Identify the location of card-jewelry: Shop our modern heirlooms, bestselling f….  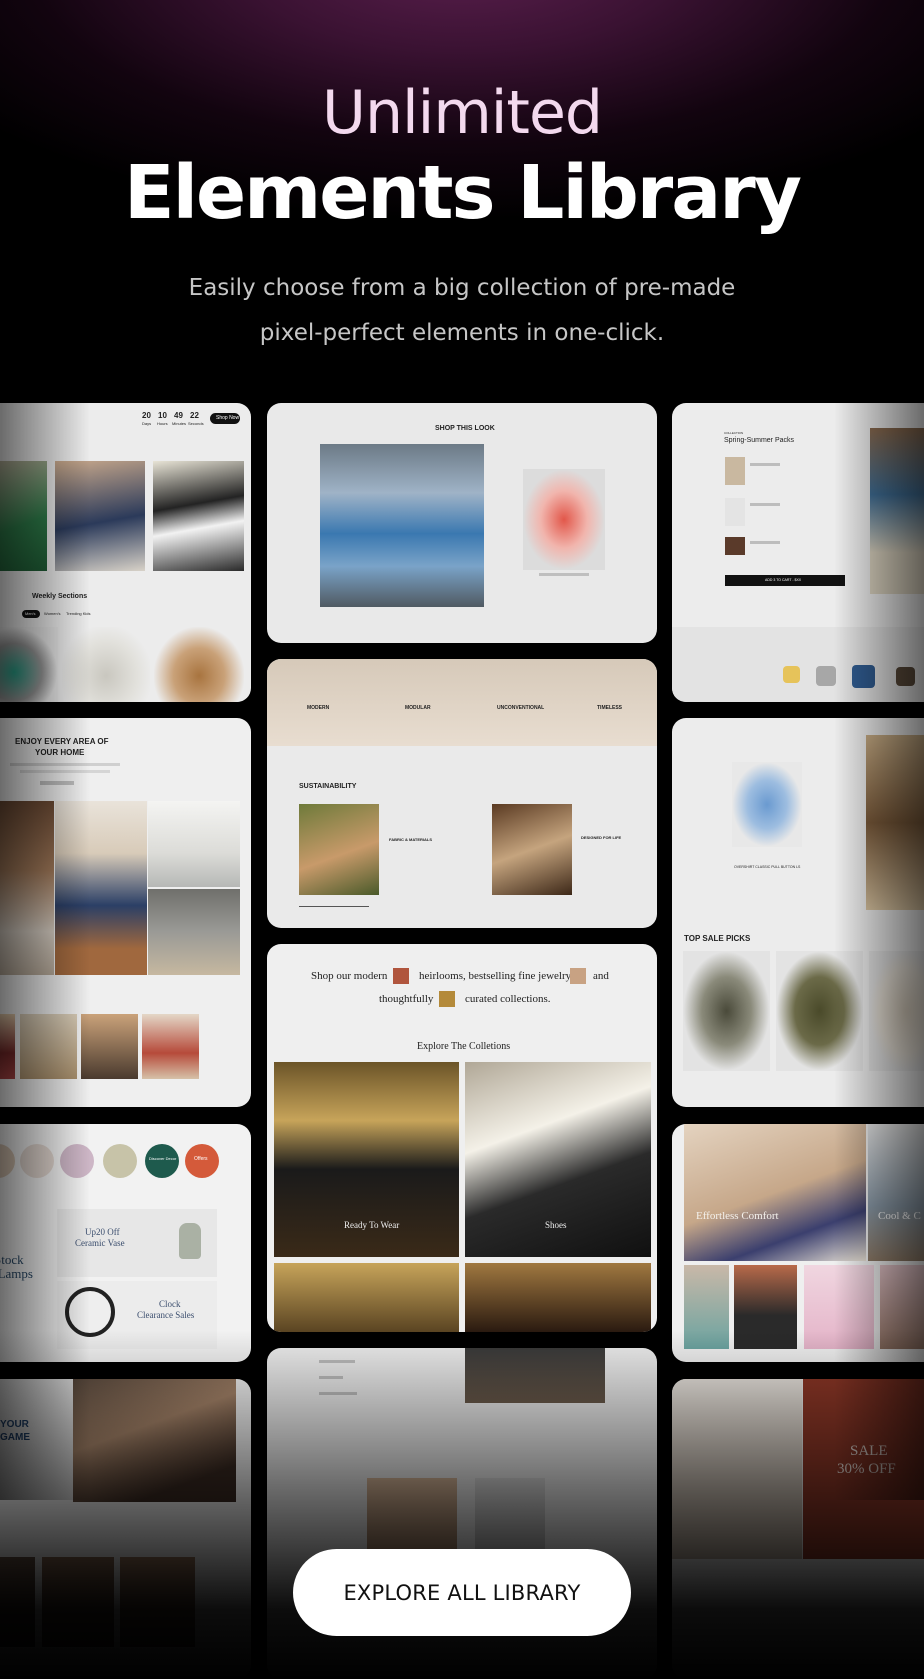
(462, 1138).